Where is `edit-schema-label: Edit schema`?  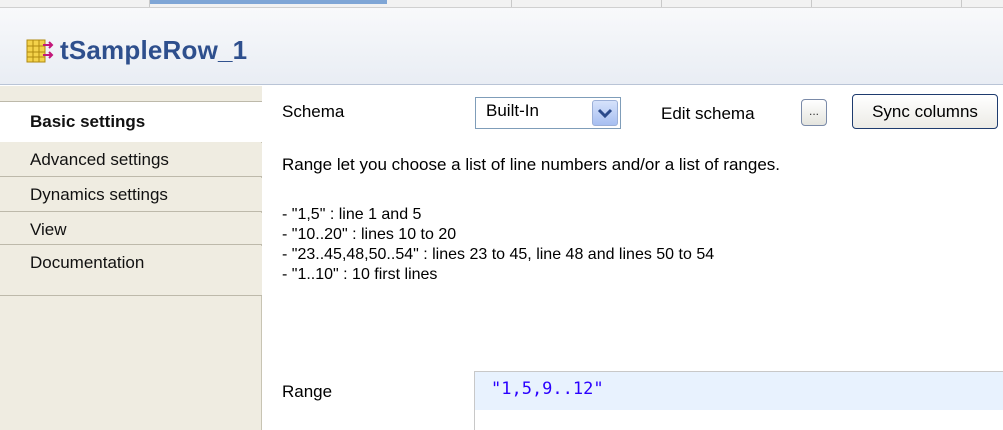
edit-schema-label: Edit schema is located at coordinates (708, 113).